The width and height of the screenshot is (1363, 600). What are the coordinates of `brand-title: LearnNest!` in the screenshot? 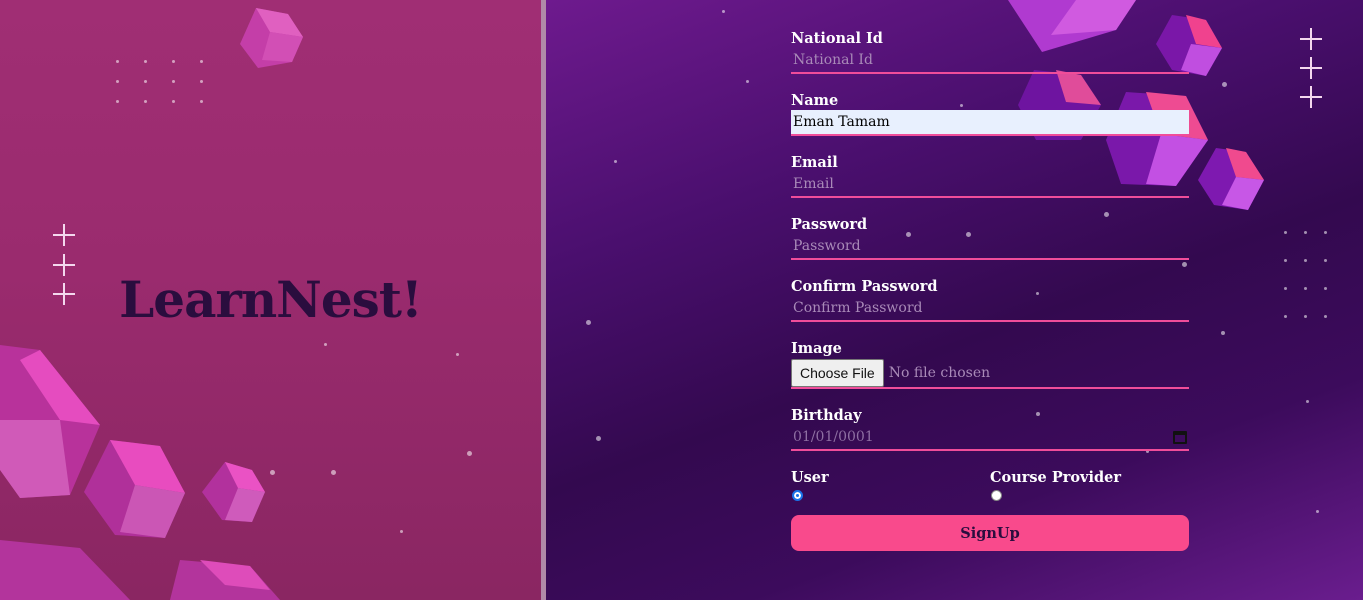 It's located at (271, 299).